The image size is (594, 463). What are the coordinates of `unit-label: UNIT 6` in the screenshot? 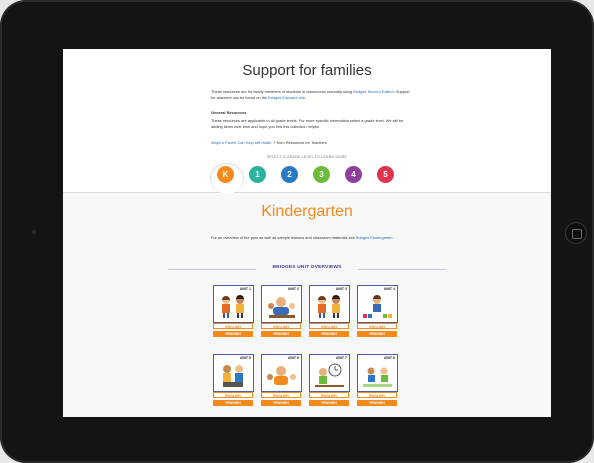 It's located at (293, 358).